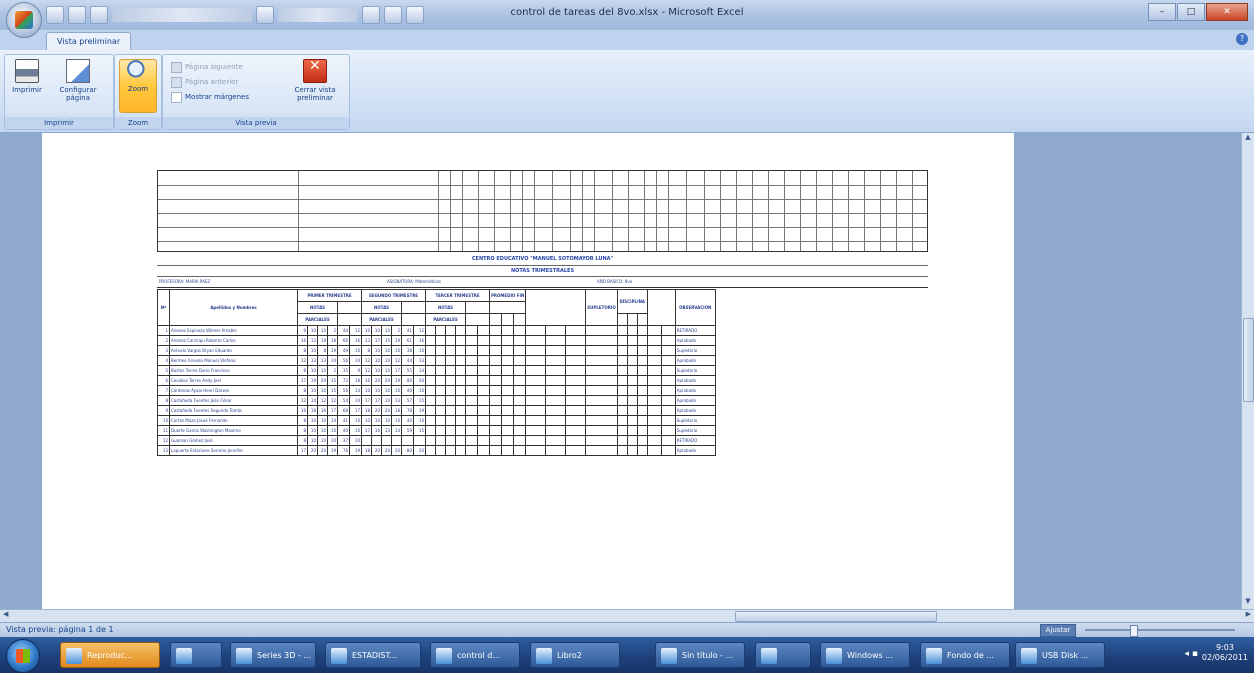  Describe the element at coordinates (343, 390) in the screenshot. I see `cell-grade: 56` at that location.